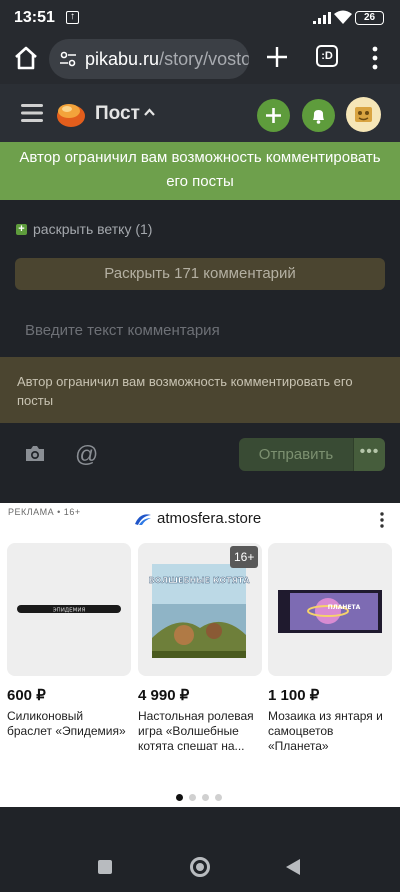 The image size is (400, 892). I want to click on product-price: 600 ₽, so click(26, 695).